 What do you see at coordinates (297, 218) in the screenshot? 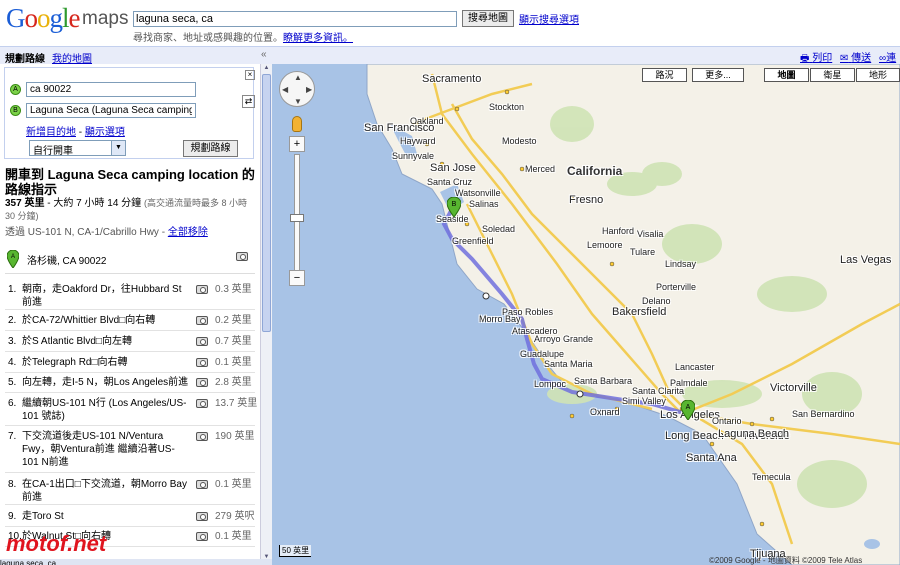
I see `zoom-knob` at bounding box center [297, 218].